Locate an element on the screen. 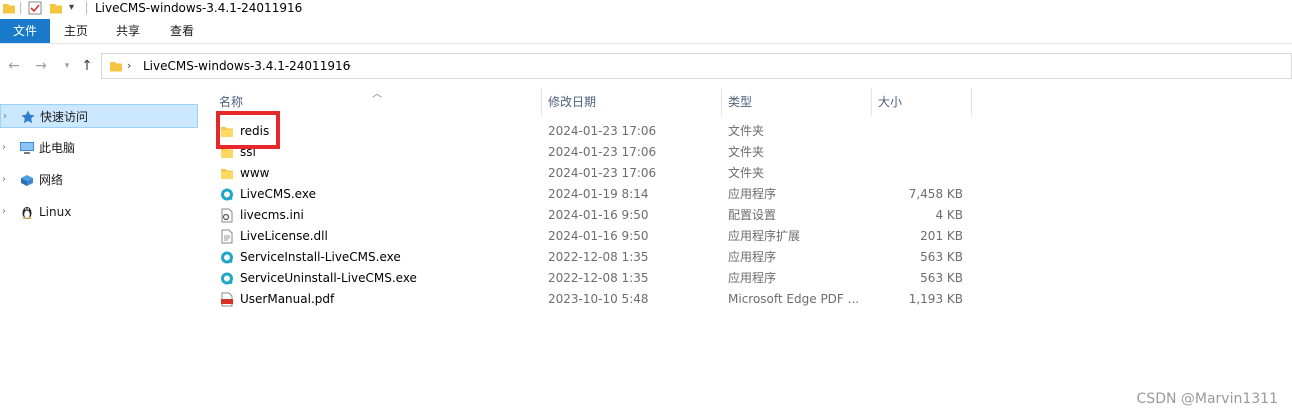 This screenshot has height=415, width=1292. file-row: livecms.ini 2024-01-16 9:50 配置设置 4 KB is located at coordinates (593, 215).